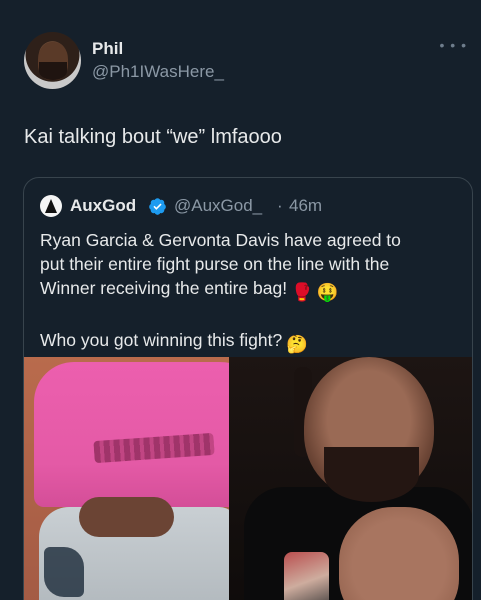 This screenshot has width=481, height=600. Describe the element at coordinates (64, 572) in the screenshot. I see `shorts-logo` at that location.